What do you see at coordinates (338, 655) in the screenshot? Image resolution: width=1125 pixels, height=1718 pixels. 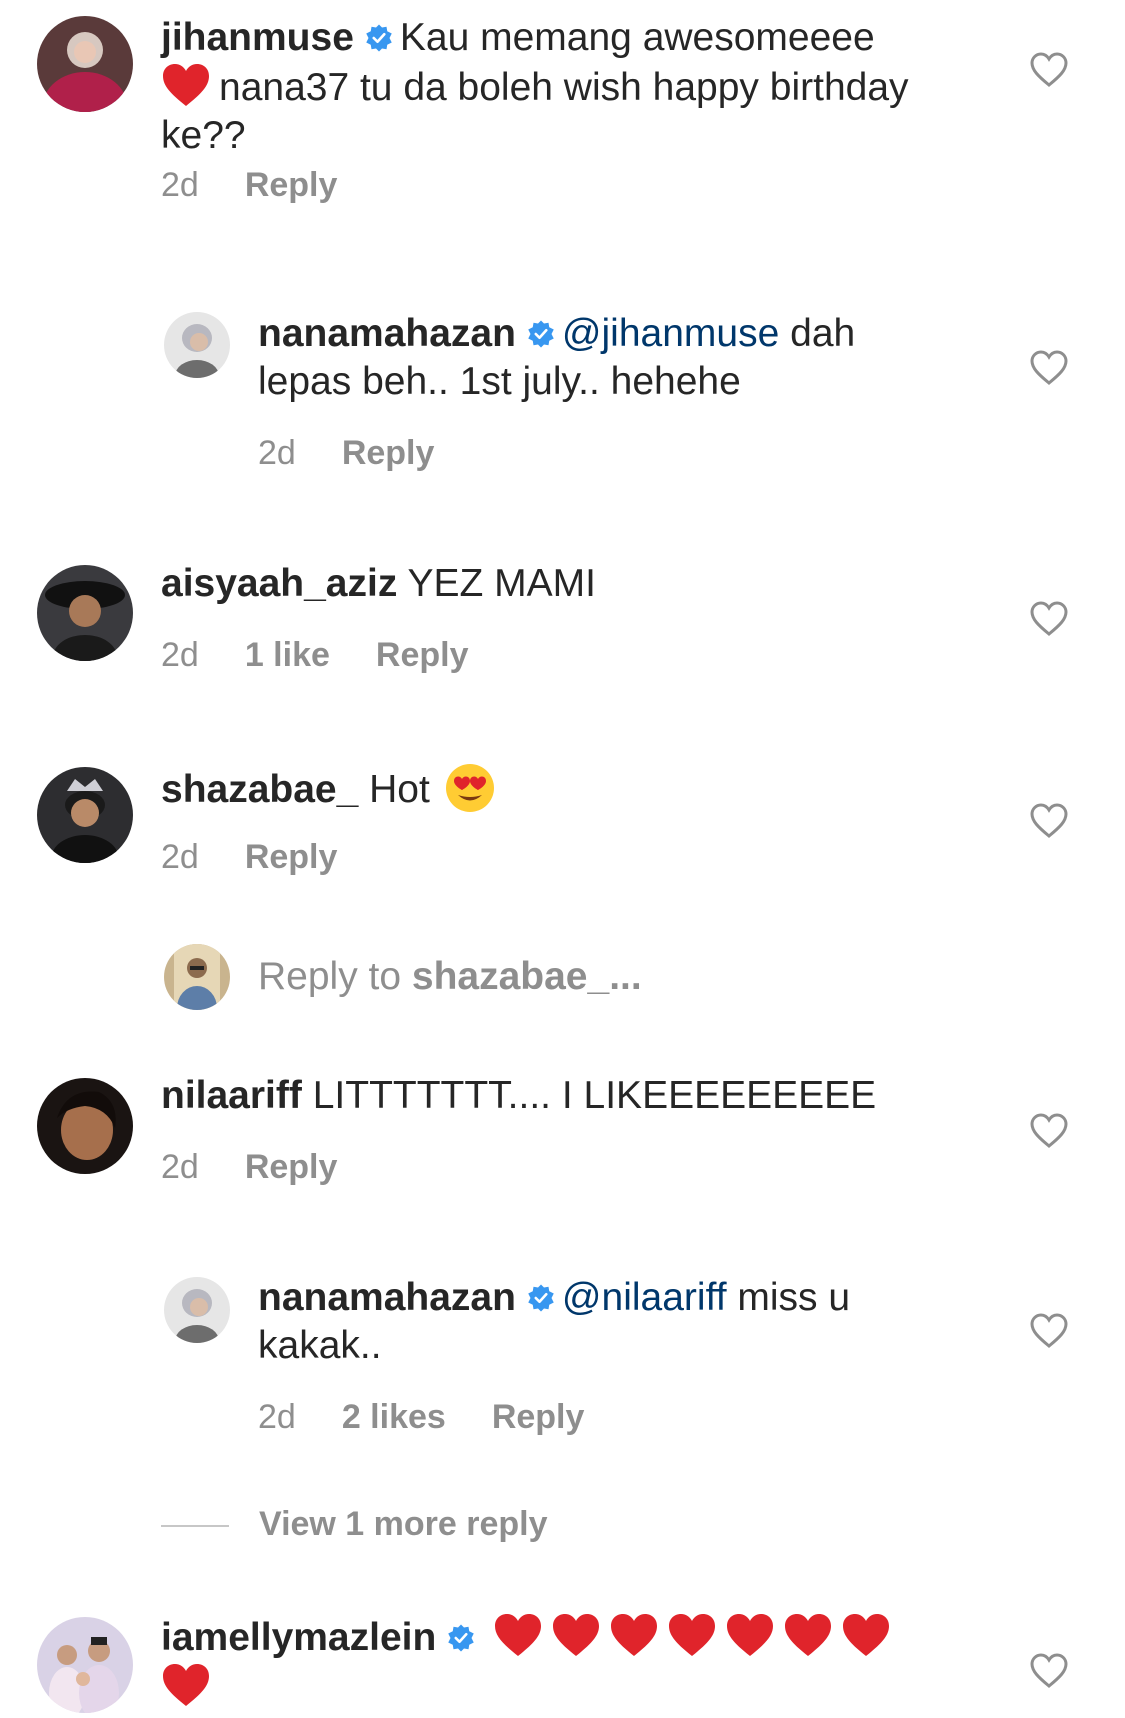 I see `comment-meta: 2d 1 like Reply` at bounding box center [338, 655].